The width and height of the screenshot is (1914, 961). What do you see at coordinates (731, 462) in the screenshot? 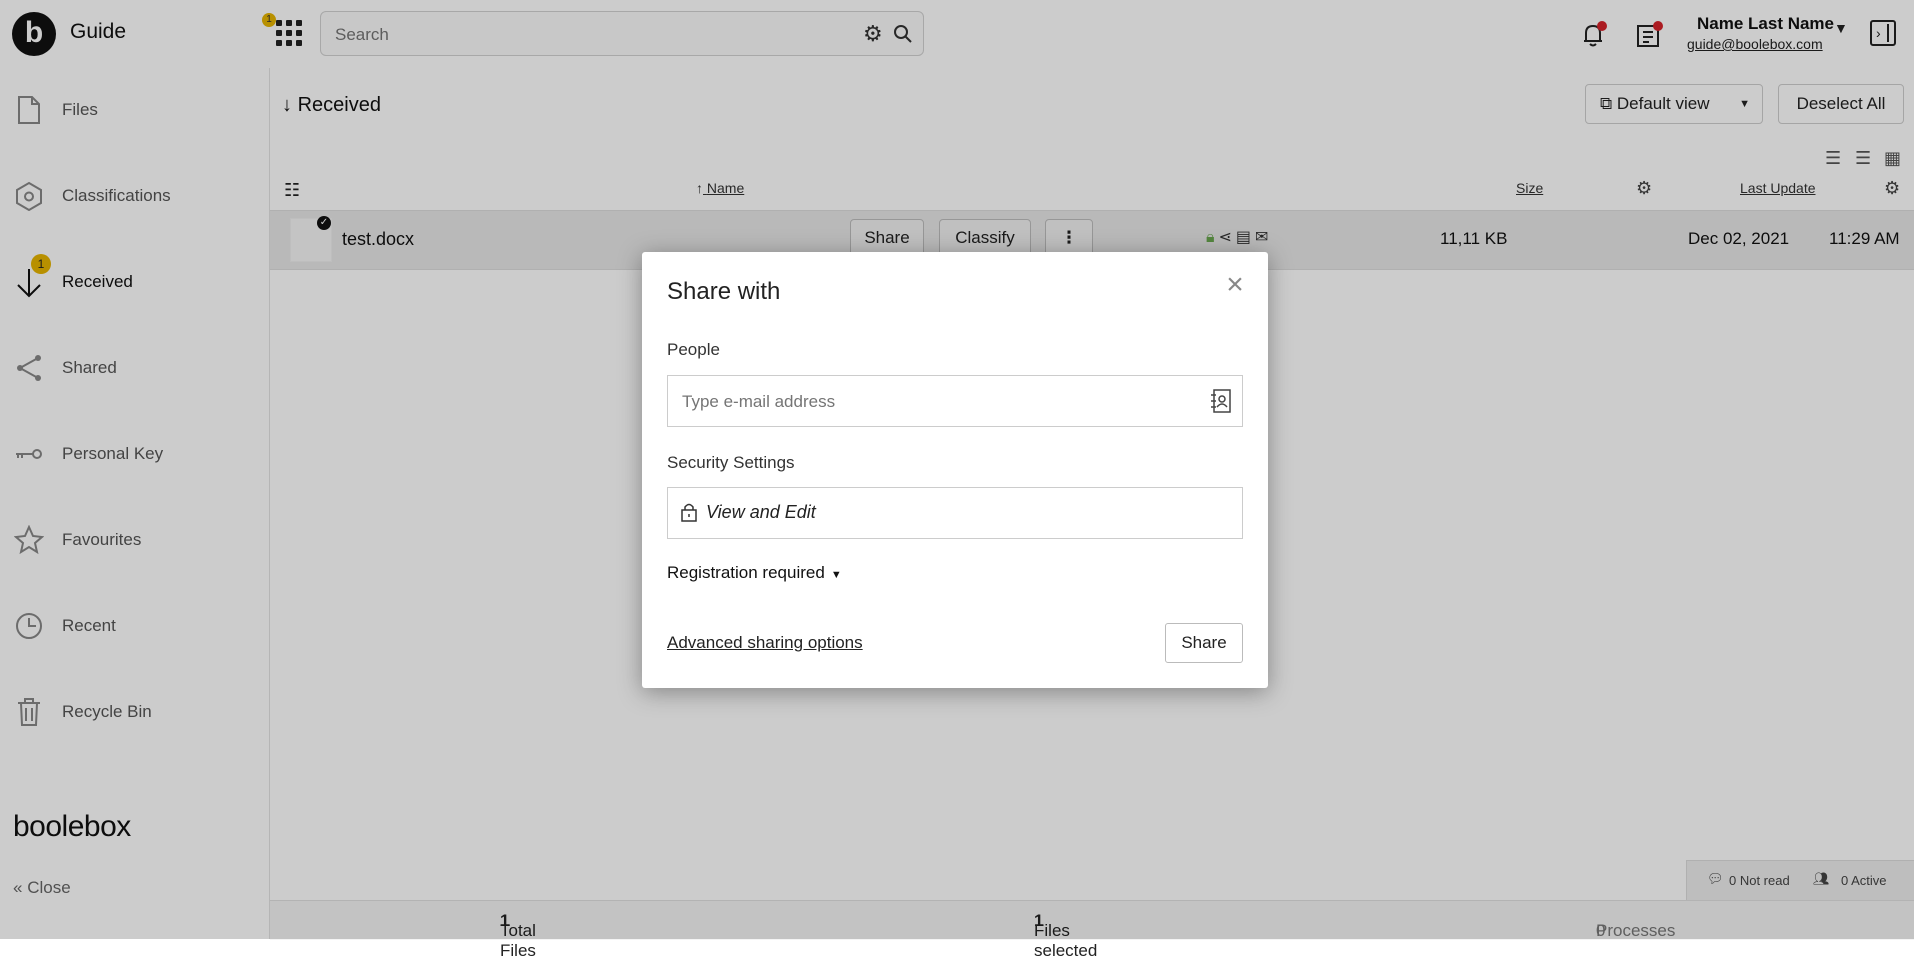
I see `security-settings-label: Security Settings` at bounding box center [731, 462].